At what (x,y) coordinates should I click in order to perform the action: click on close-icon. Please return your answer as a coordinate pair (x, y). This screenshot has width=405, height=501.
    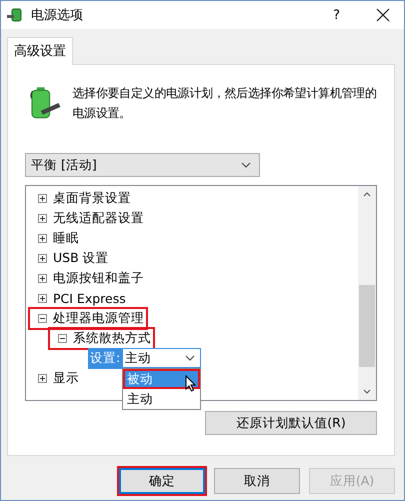
    Looking at the image, I should click on (383, 15).